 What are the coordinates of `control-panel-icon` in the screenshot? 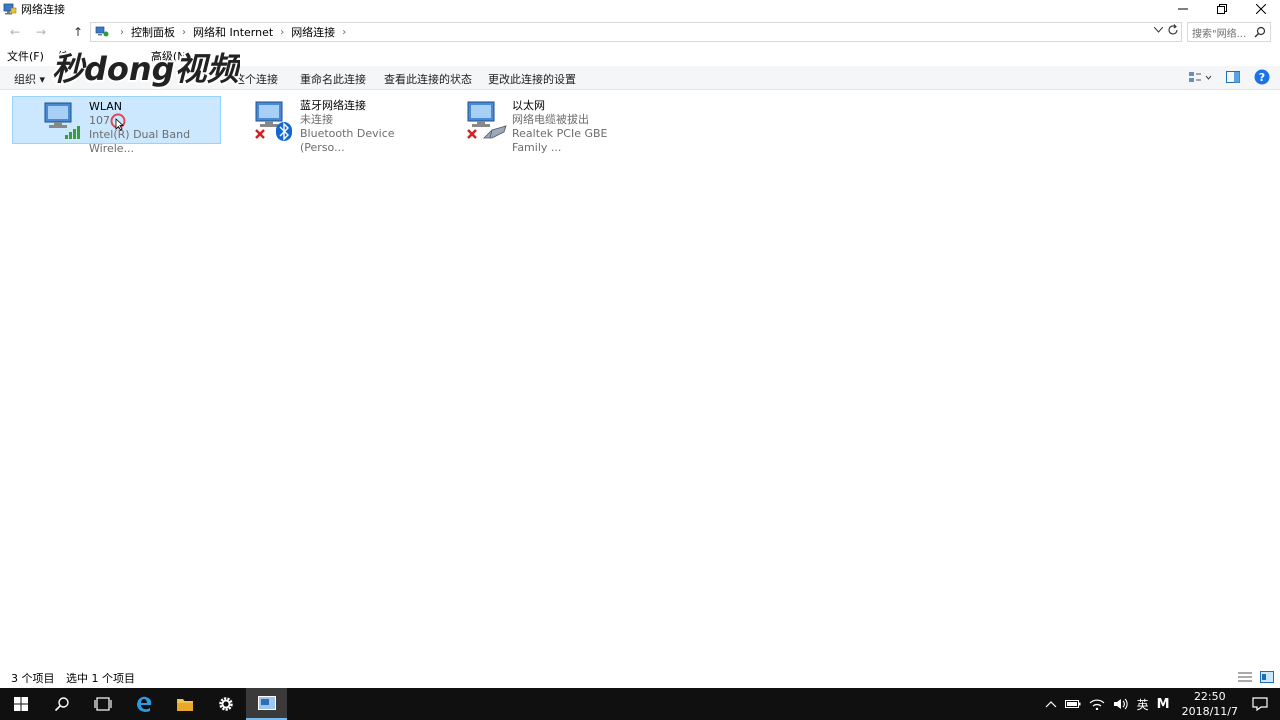 It's located at (102, 31).